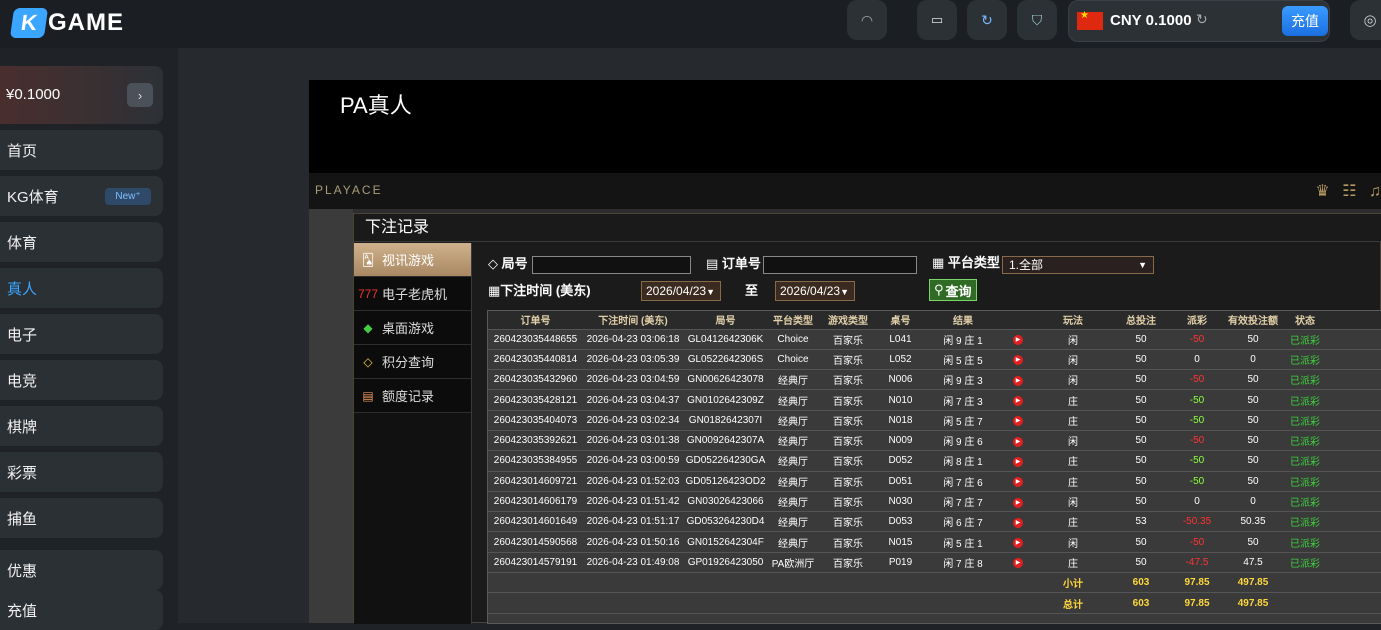  Describe the element at coordinates (815, 291) in the screenshot. I see `date-to-picker: 2026/04/23▼` at that location.